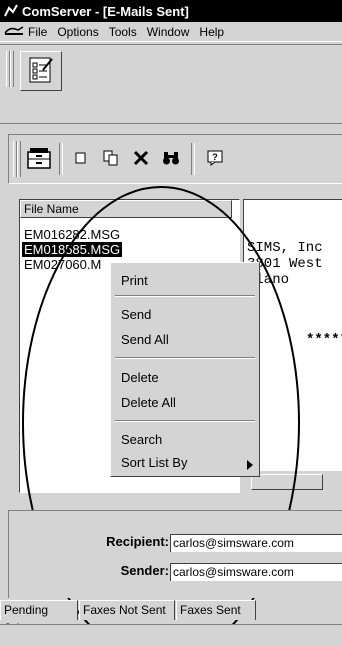  What do you see at coordinates (171, 84) in the screenshot?
I see `main-toolbar` at bounding box center [171, 84].